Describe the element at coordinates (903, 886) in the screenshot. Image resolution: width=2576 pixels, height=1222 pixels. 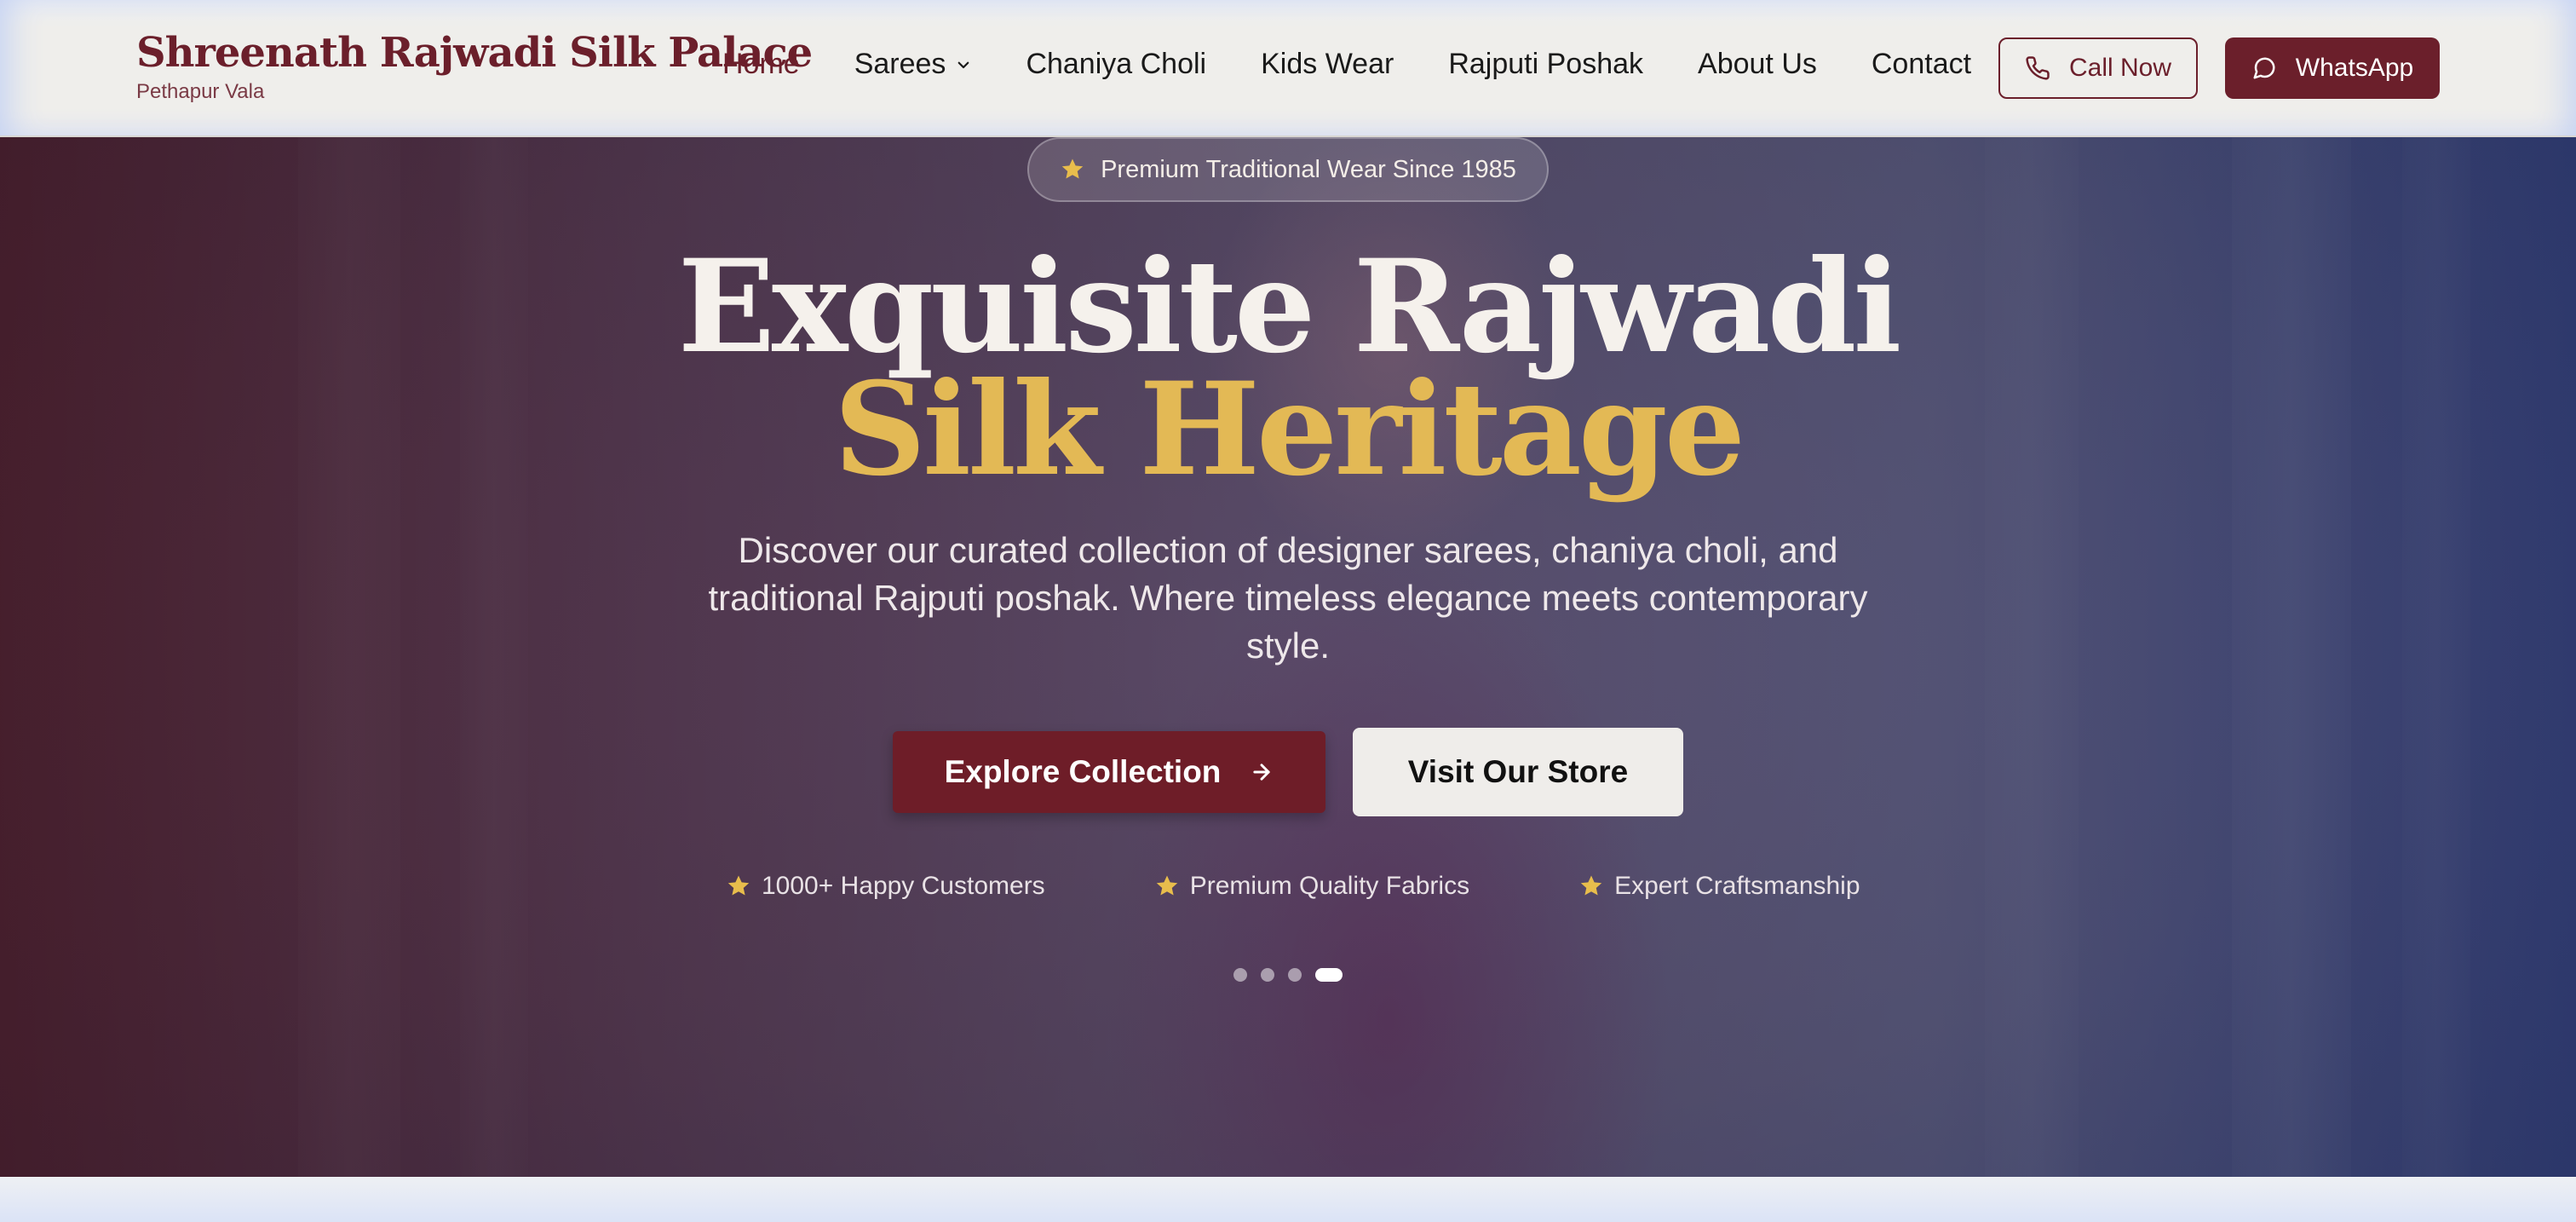
I see `feature-text: 1000+ Happy Customers` at that location.